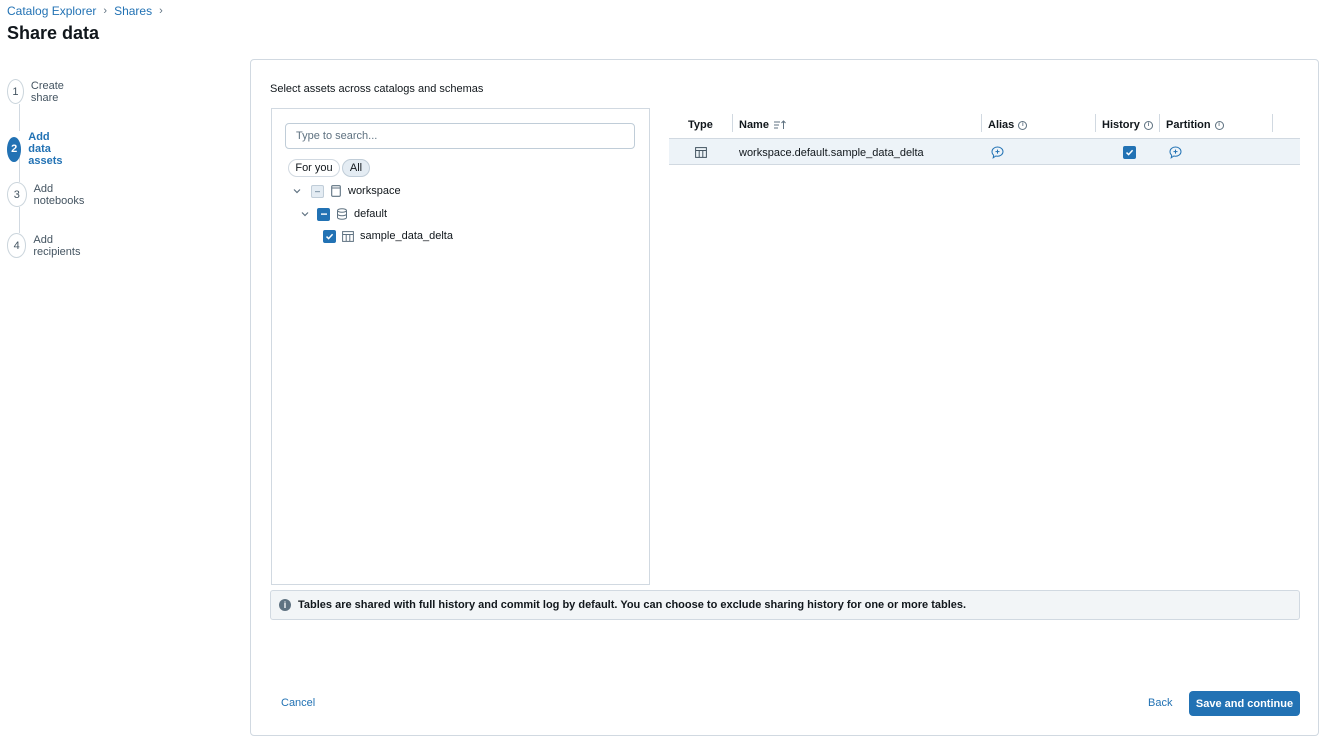  I want to click on tree-item-workspace: workspace, so click(346, 191).